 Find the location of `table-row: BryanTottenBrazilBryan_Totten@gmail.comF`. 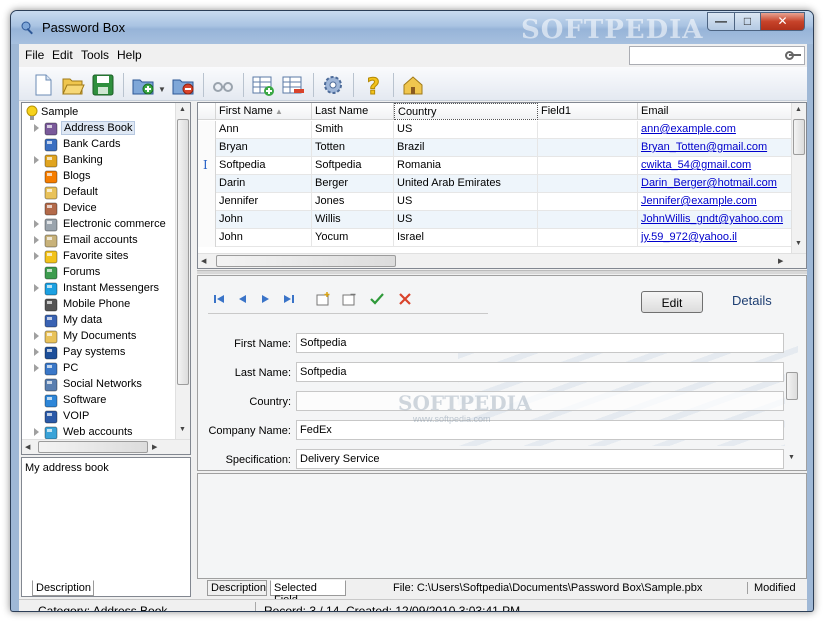

table-row: BryanTottenBrazilBryan_Totten@gmail.comF is located at coordinates (502, 148).